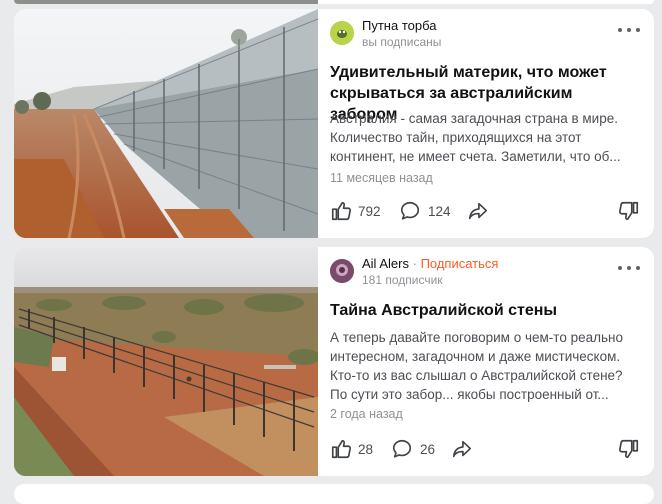  I want to click on like-button: 28, so click(351, 449).